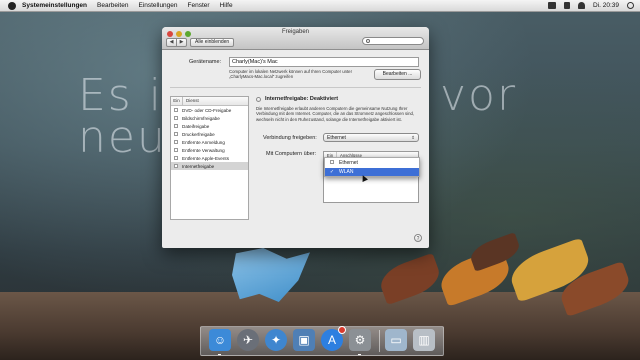 This screenshot has height=360, width=640. Describe the element at coordinates (302, 99) in the screenshot. I see `service-status: Internetfreigabe: Deaktiviert` at that location.